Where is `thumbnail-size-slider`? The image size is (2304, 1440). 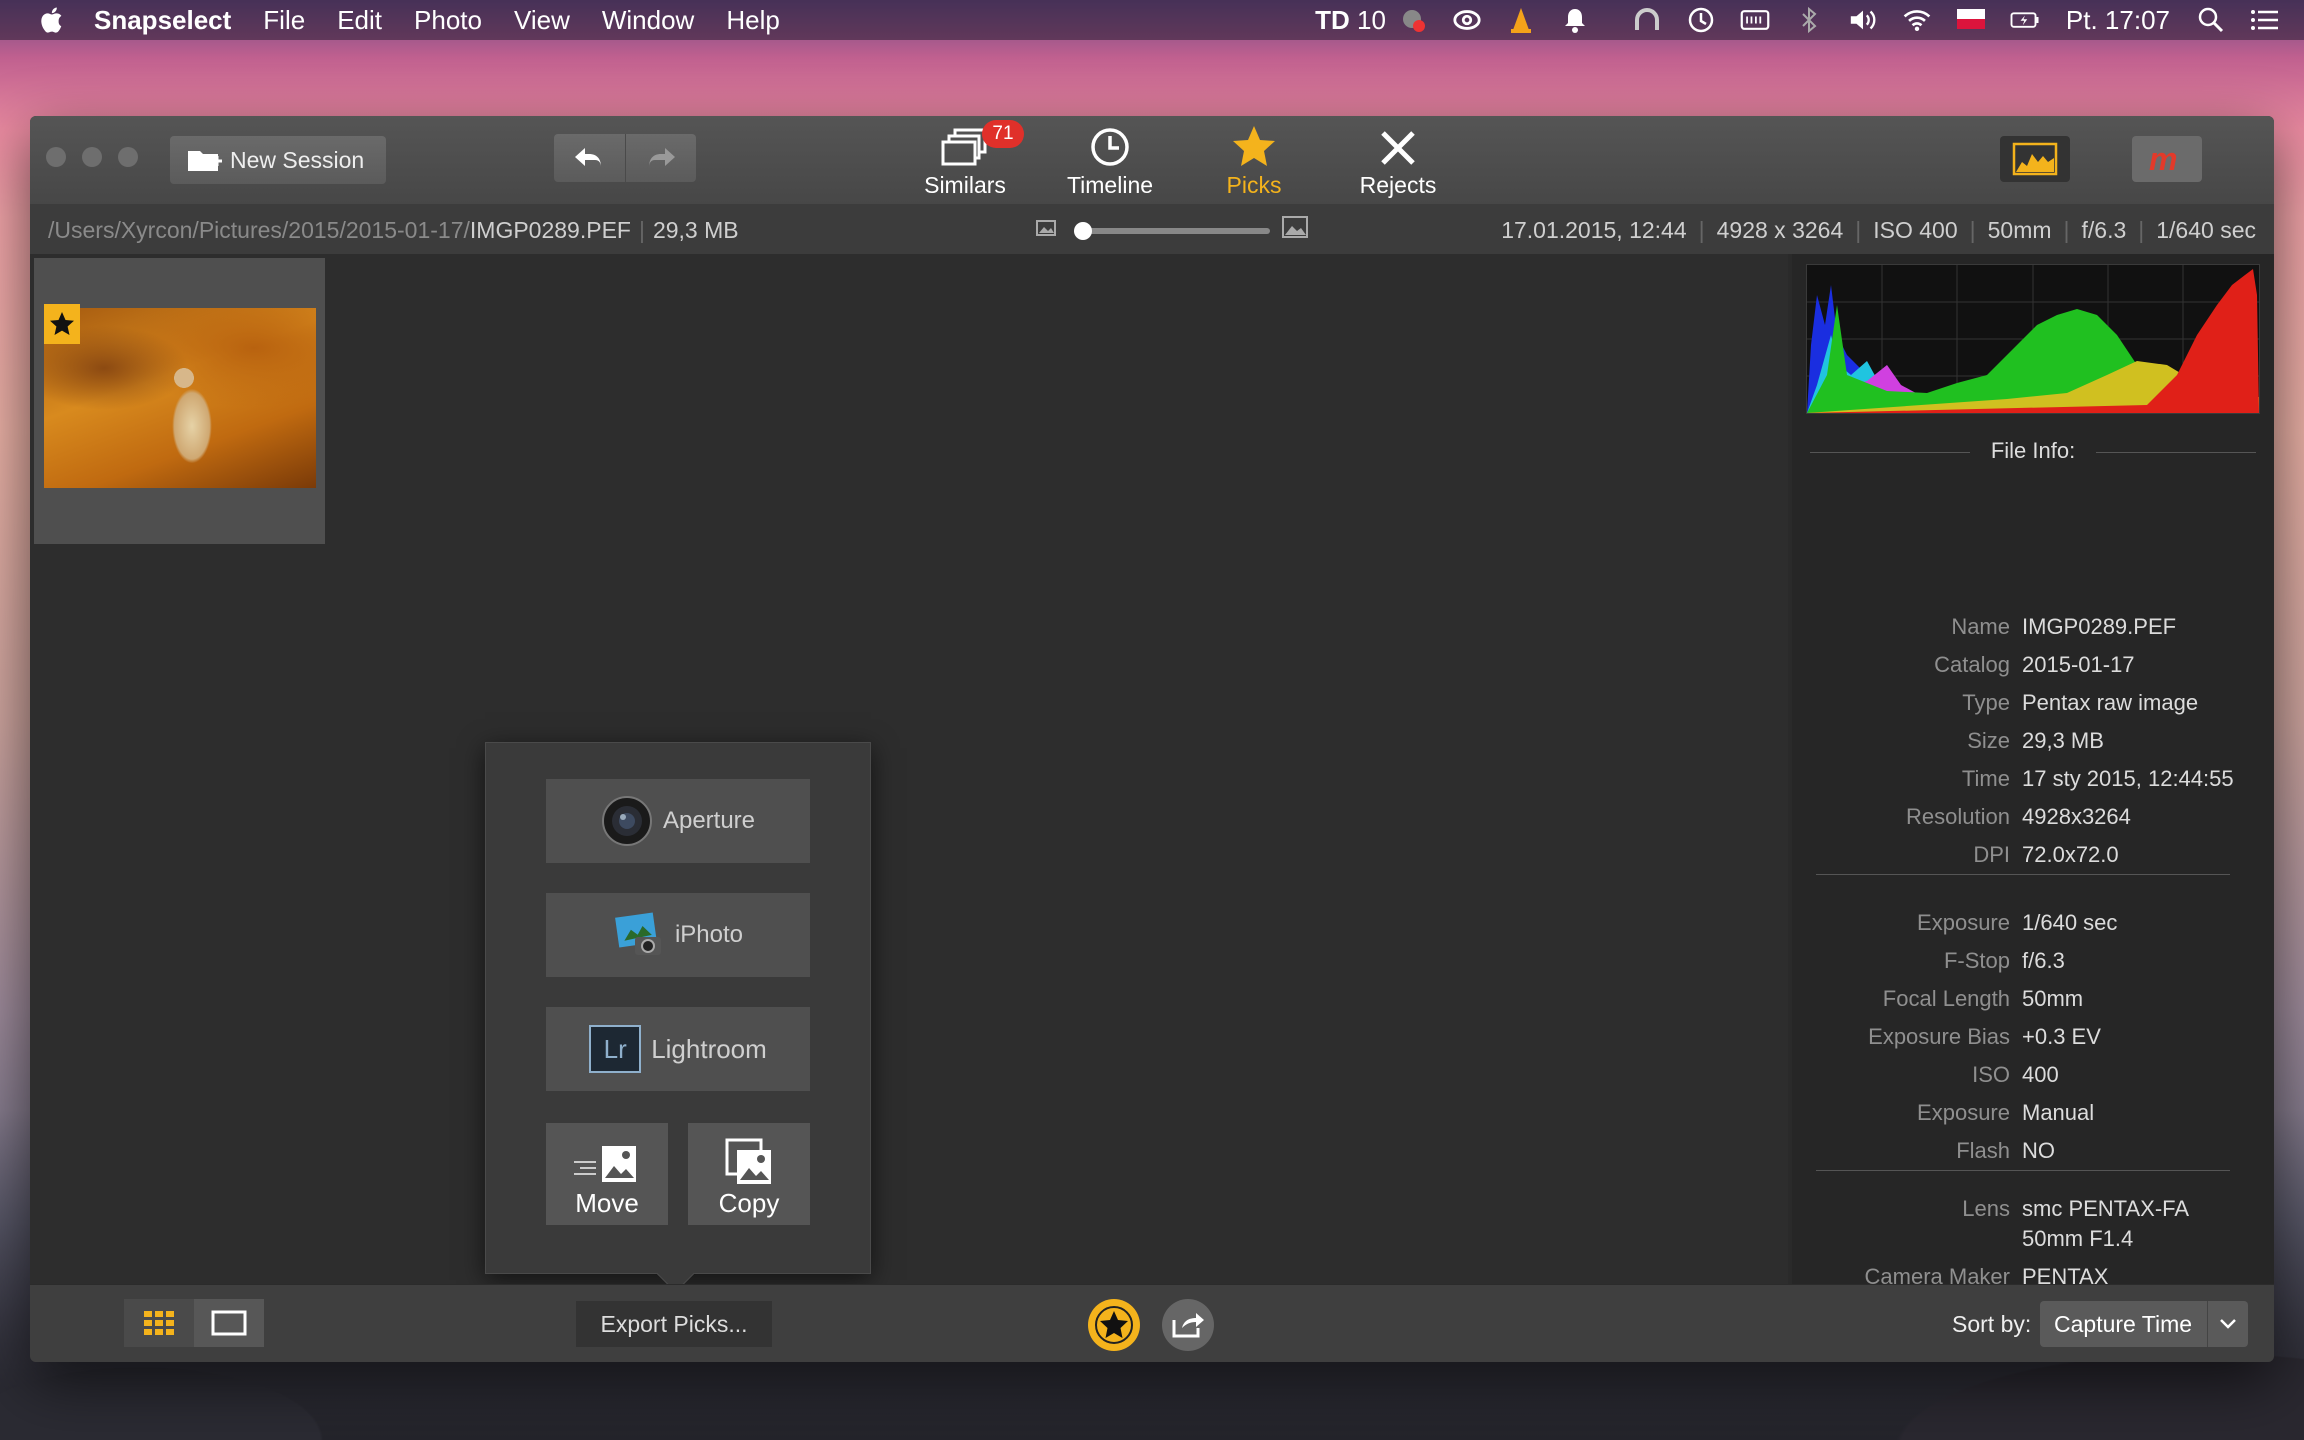 thumbnail-size-slider is located at coordinates (1172, 229).